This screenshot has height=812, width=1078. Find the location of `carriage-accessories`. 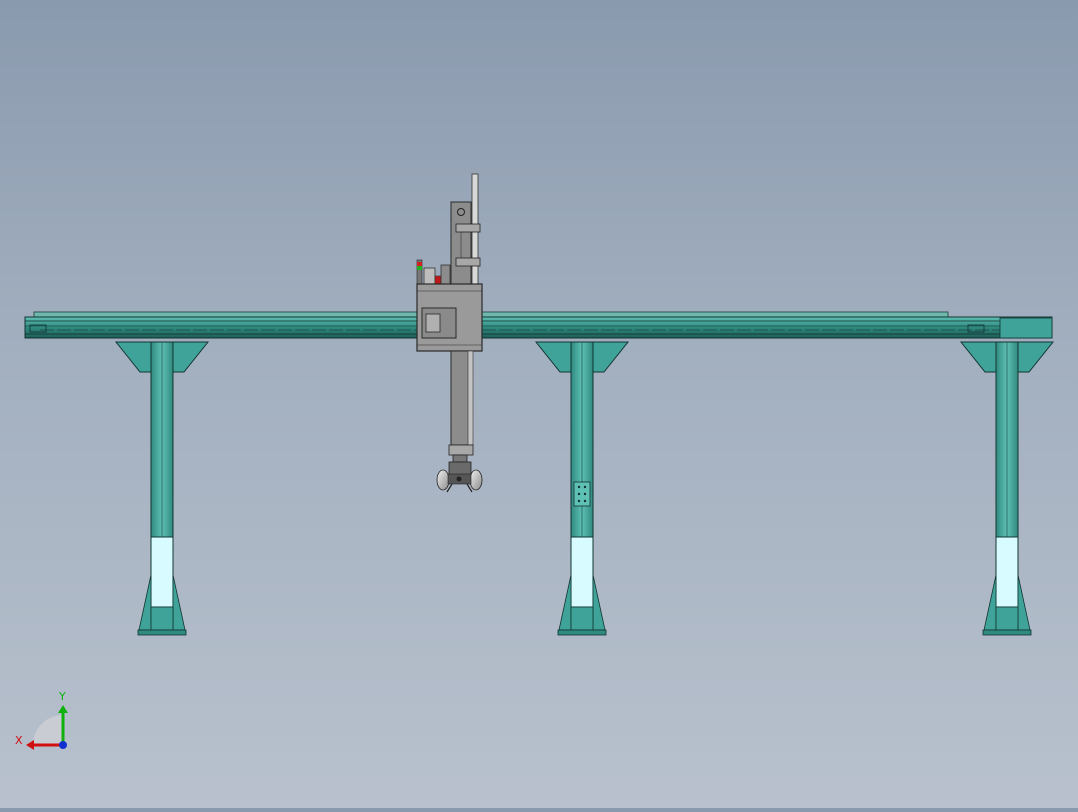

carriage-accessories is located at coordinates (433, 272).